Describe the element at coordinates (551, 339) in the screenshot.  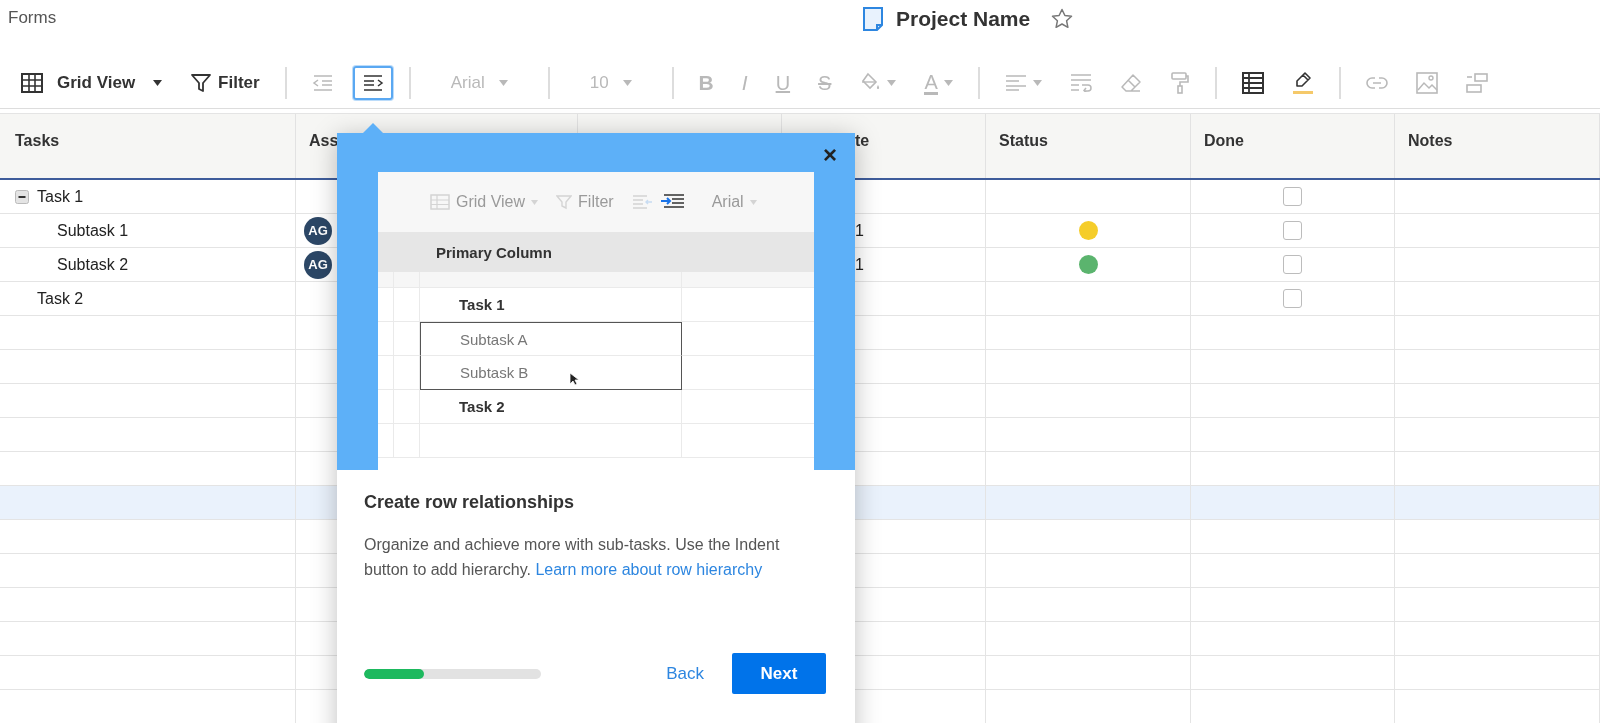
I see `preview-cell: Subtask A` at that location.